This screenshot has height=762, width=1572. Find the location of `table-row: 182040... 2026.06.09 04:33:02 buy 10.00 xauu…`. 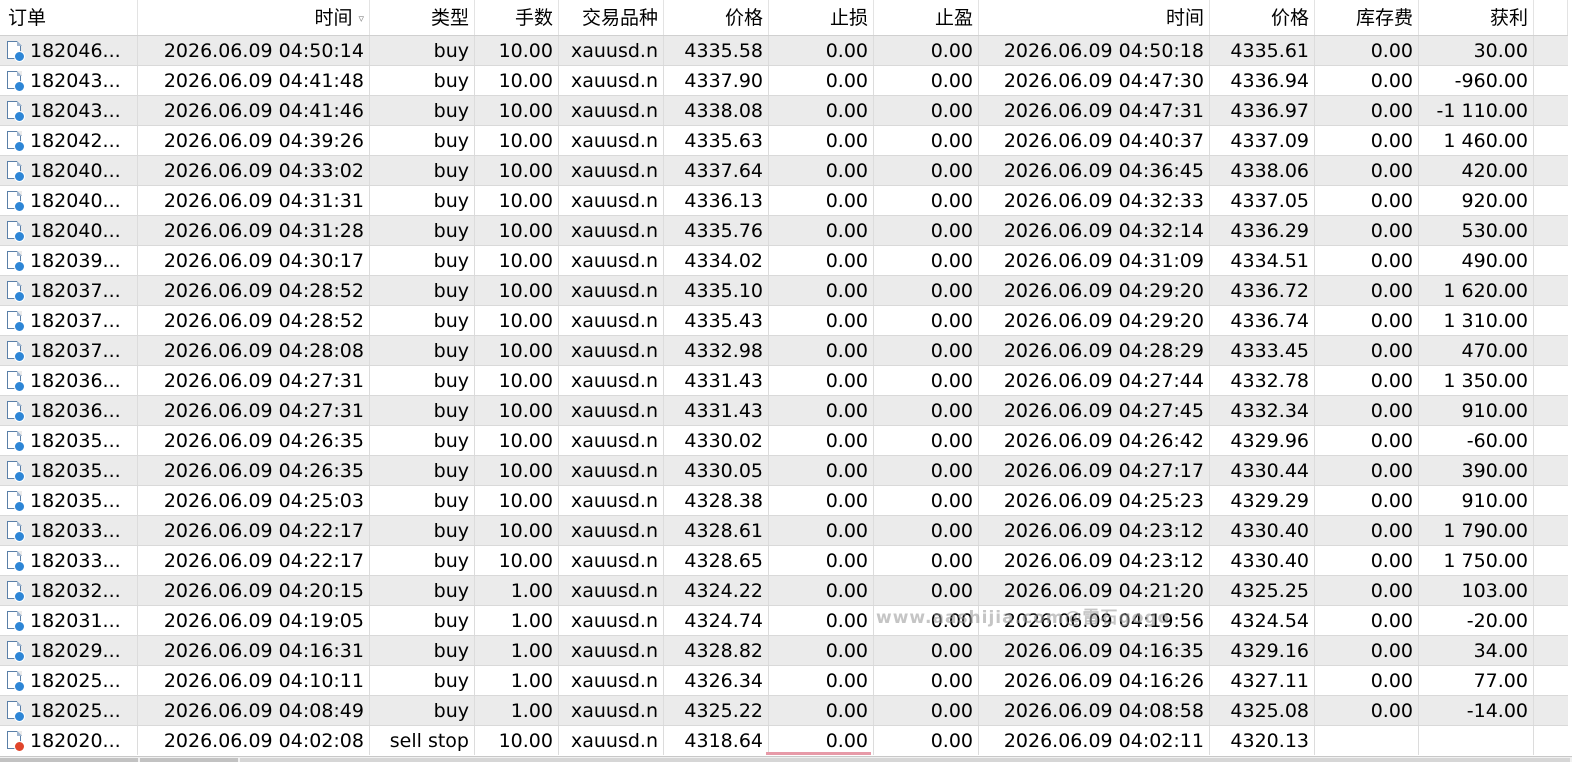

table-row: 182040... 2026.06.09 04:33:02 buy 10.00 xauu… is located at coordinates (784, 171).